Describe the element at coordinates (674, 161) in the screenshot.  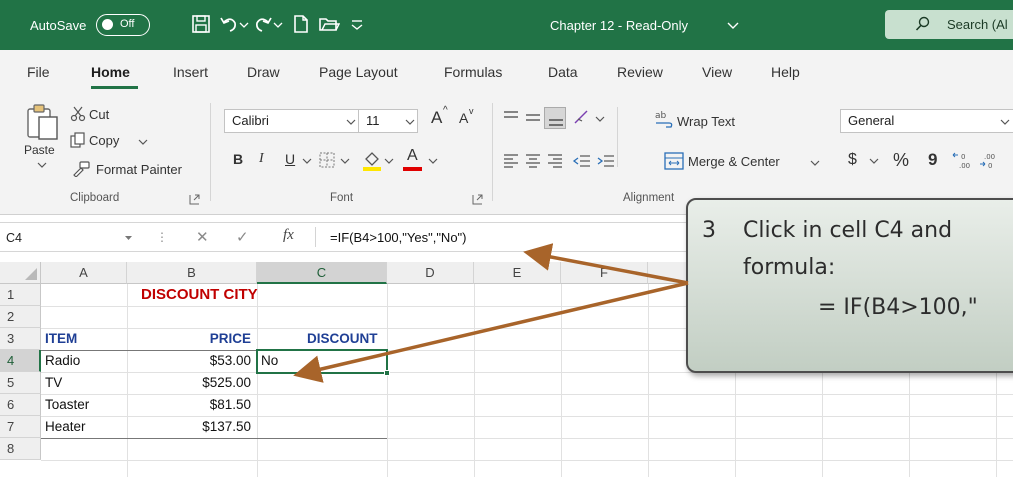
I see `merge-center-icon` at that location.